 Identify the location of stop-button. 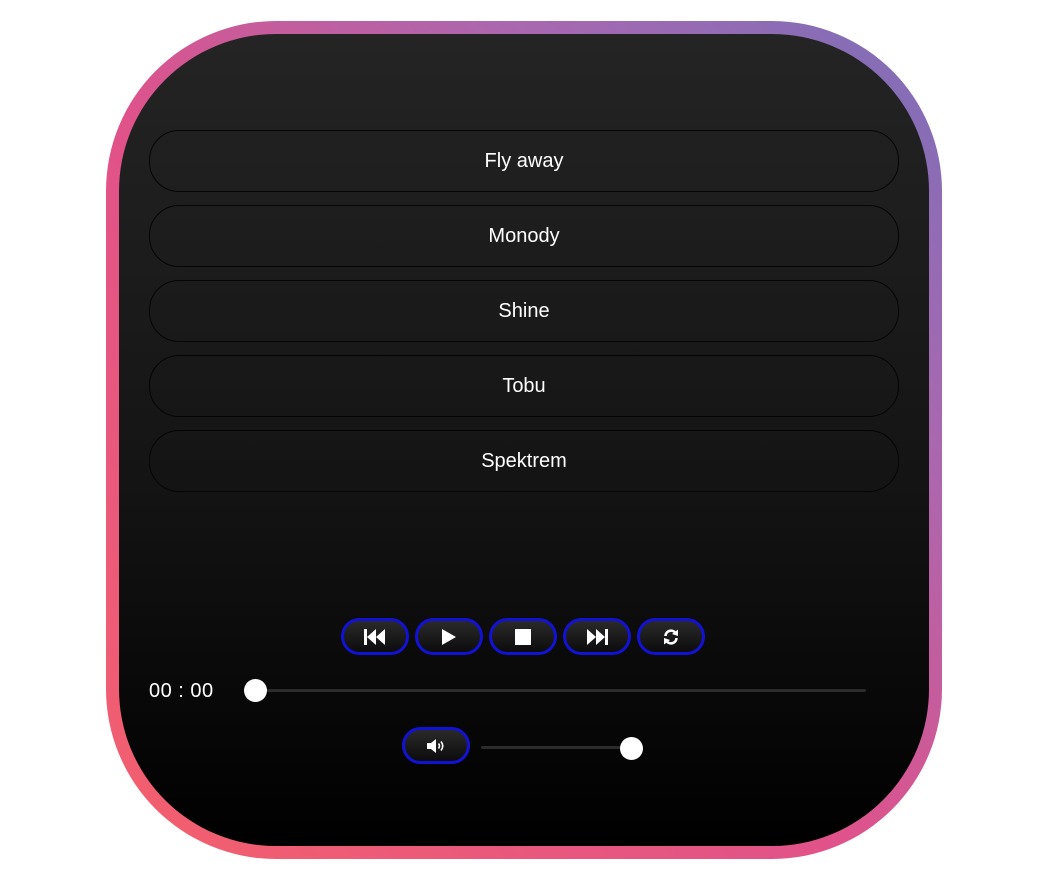
(523, 636).